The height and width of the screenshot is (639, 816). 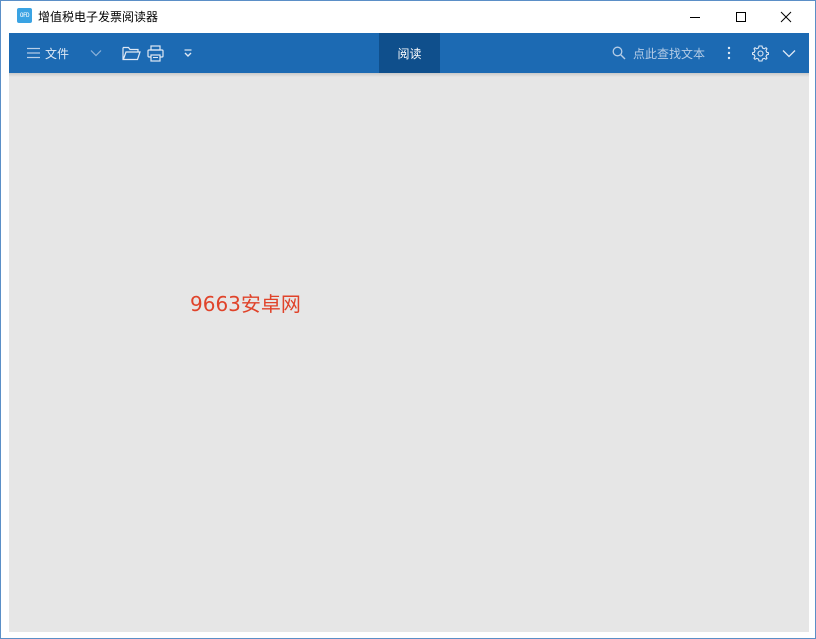 I want to click on more-vertical-icon, so click(x=729, y=53).